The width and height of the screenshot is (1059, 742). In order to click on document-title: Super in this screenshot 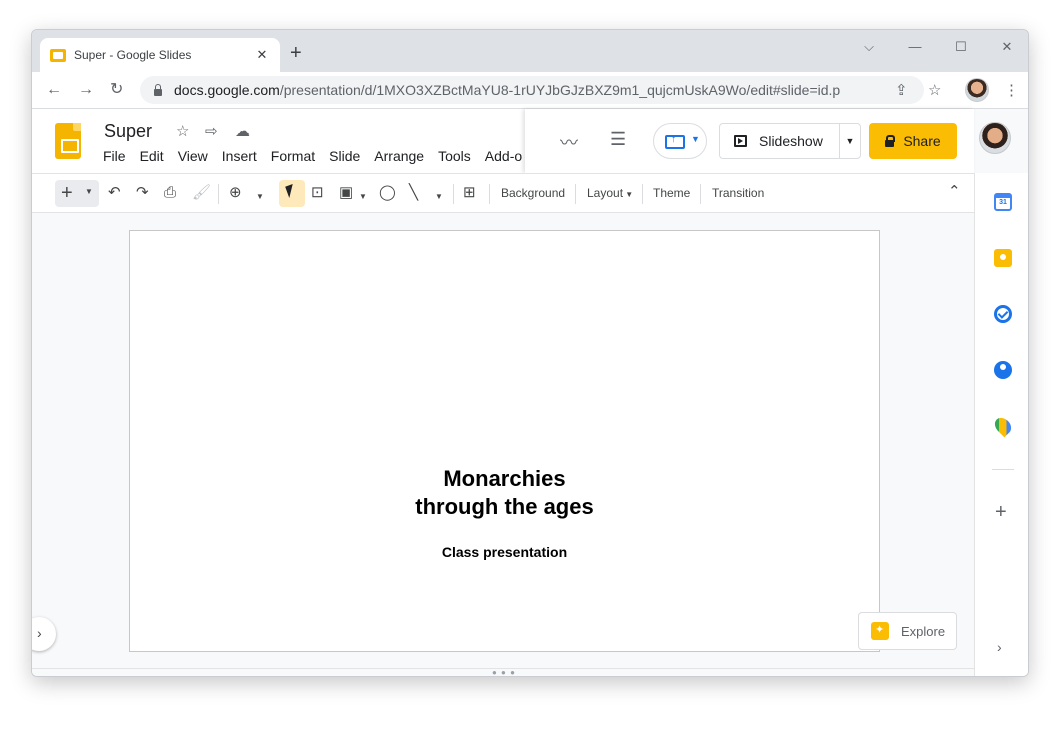, I will do `click(128, 131)`.